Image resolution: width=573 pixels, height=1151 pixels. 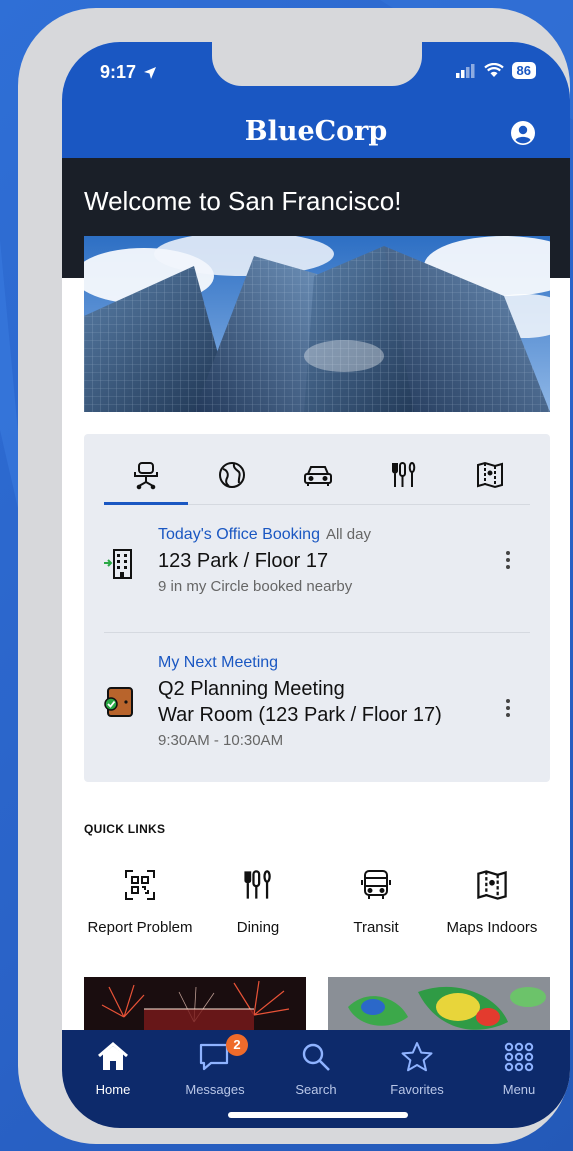 I want to click on meeting-more-button, so click(x=508, y=708).